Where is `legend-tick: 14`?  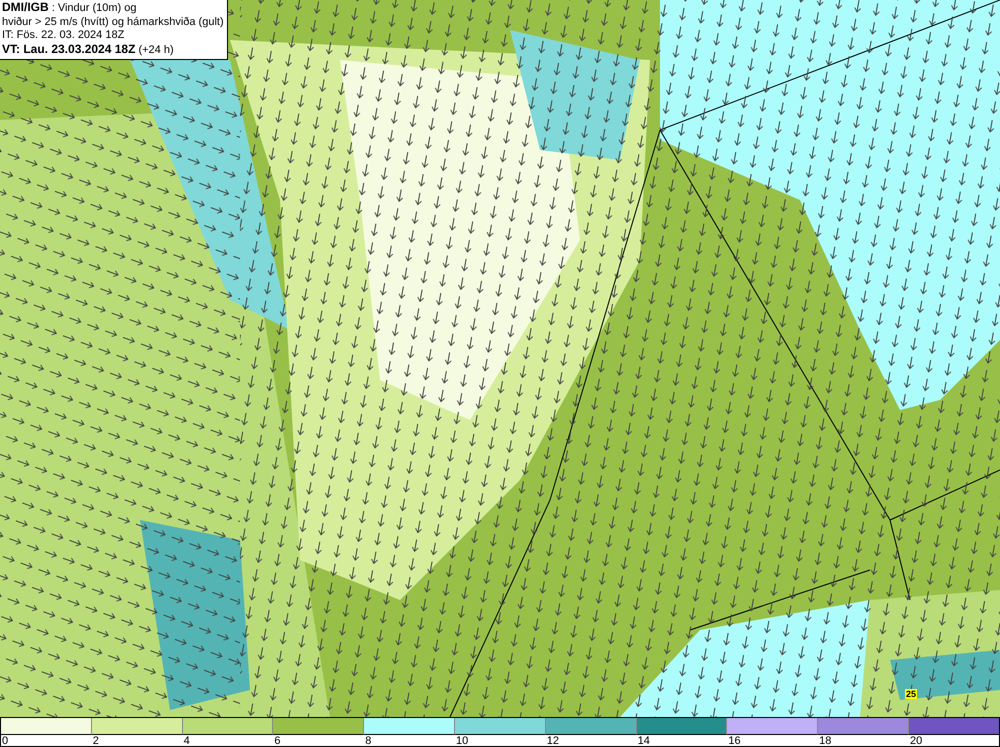 legend-tick: 14 is located at coordinates (643, 740).